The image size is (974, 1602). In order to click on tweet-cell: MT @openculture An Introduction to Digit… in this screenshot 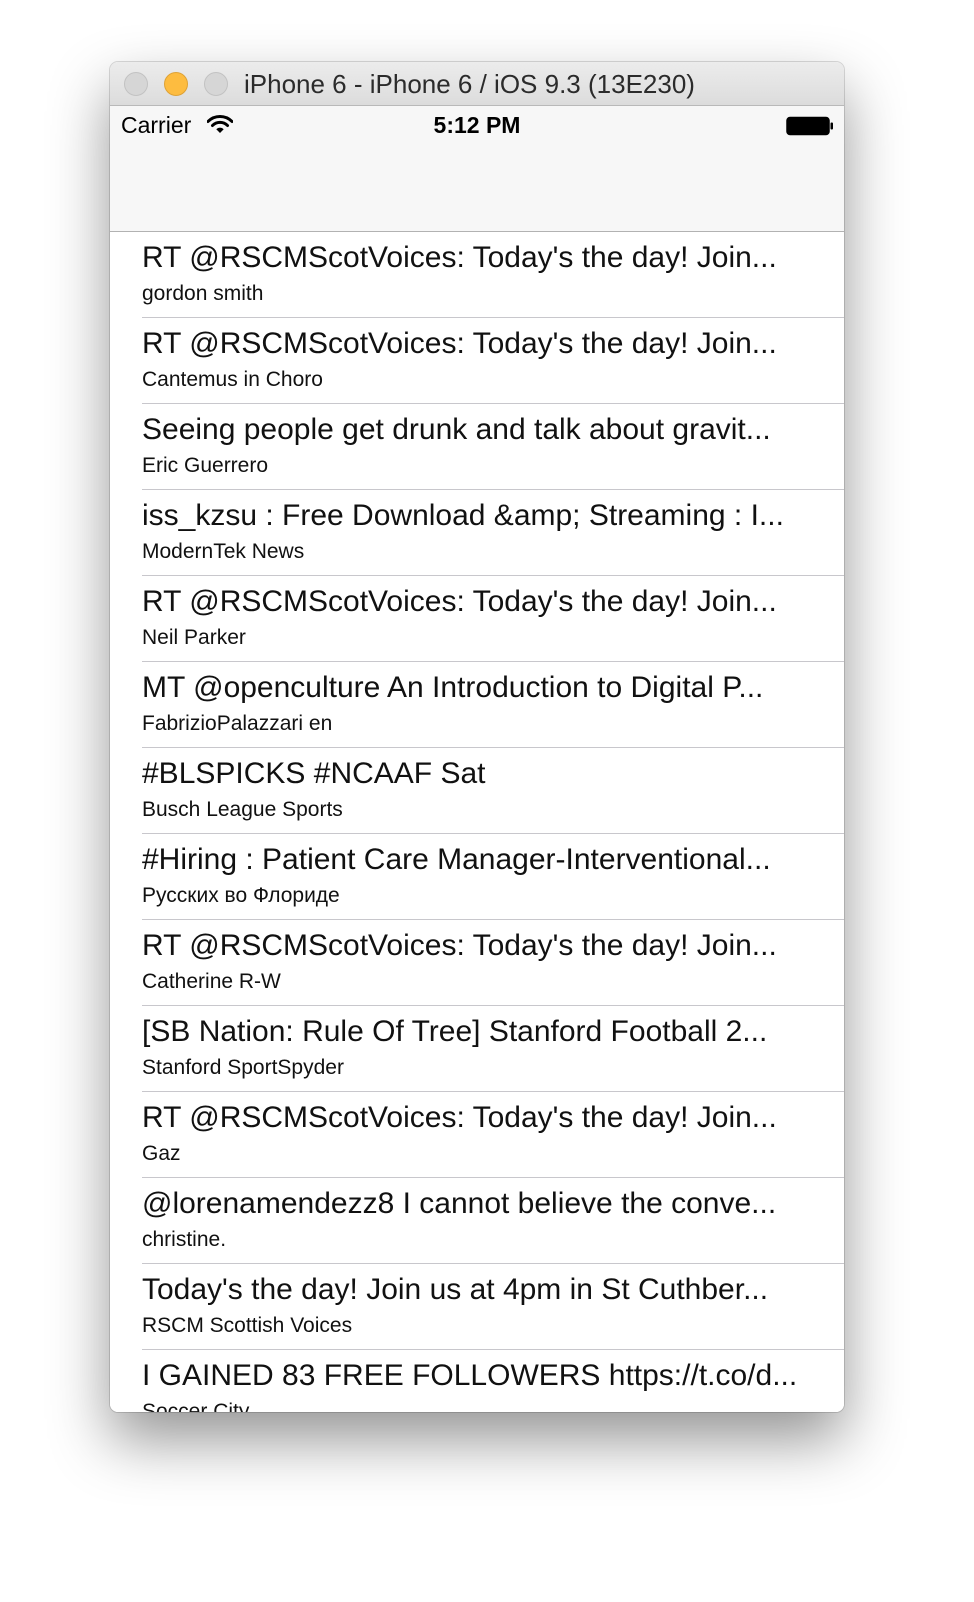, I will do `click(477, 705)`.